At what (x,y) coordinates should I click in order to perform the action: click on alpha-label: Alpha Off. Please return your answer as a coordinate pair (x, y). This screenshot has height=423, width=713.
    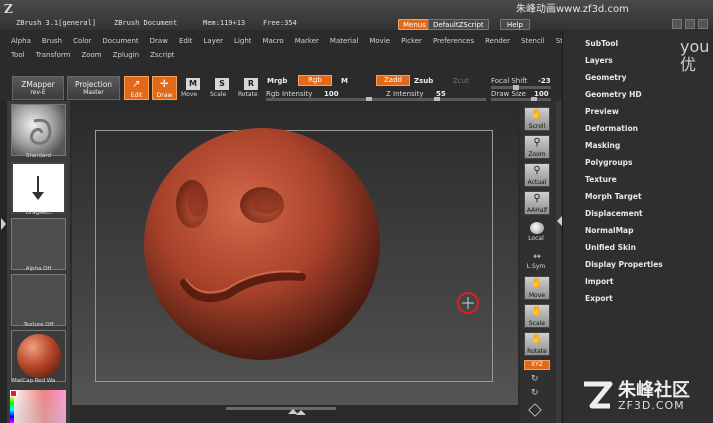
    Looking at the image, I should click on (38, 269).